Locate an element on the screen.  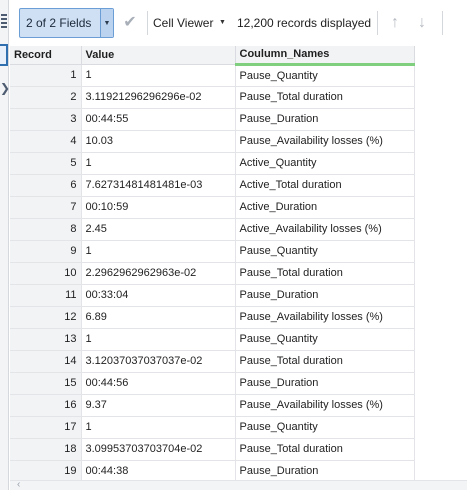
arrow-down-icon: ↓ is located at coordinates (422, 23).